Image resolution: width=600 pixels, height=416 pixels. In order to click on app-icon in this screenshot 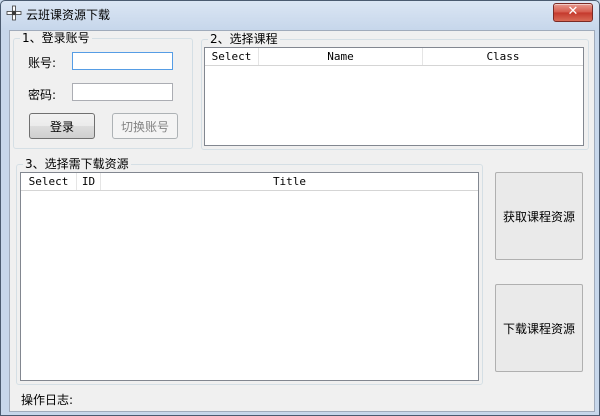, I will do `click(14, 13)`.